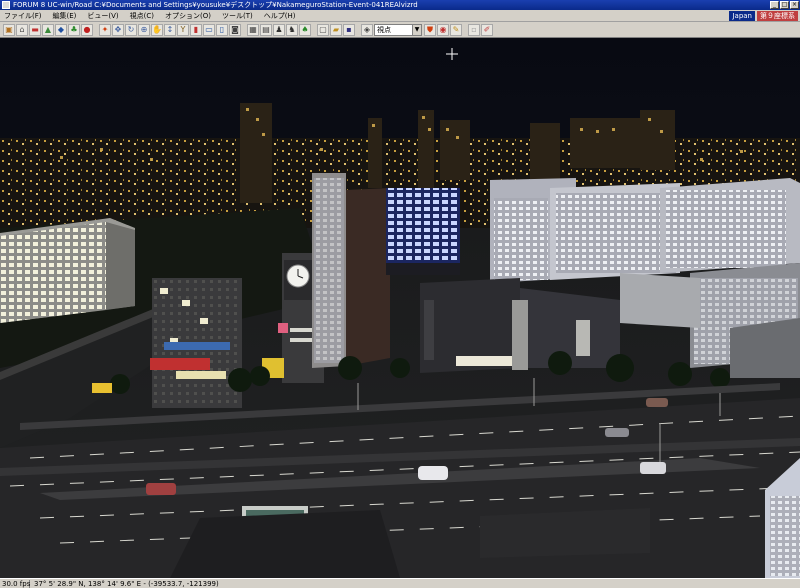 The height and width of the screenshot is (588, 800). Describe the element at coordinates (349, 29) in the screenshot. I see `save-icon: ▪` at that location.